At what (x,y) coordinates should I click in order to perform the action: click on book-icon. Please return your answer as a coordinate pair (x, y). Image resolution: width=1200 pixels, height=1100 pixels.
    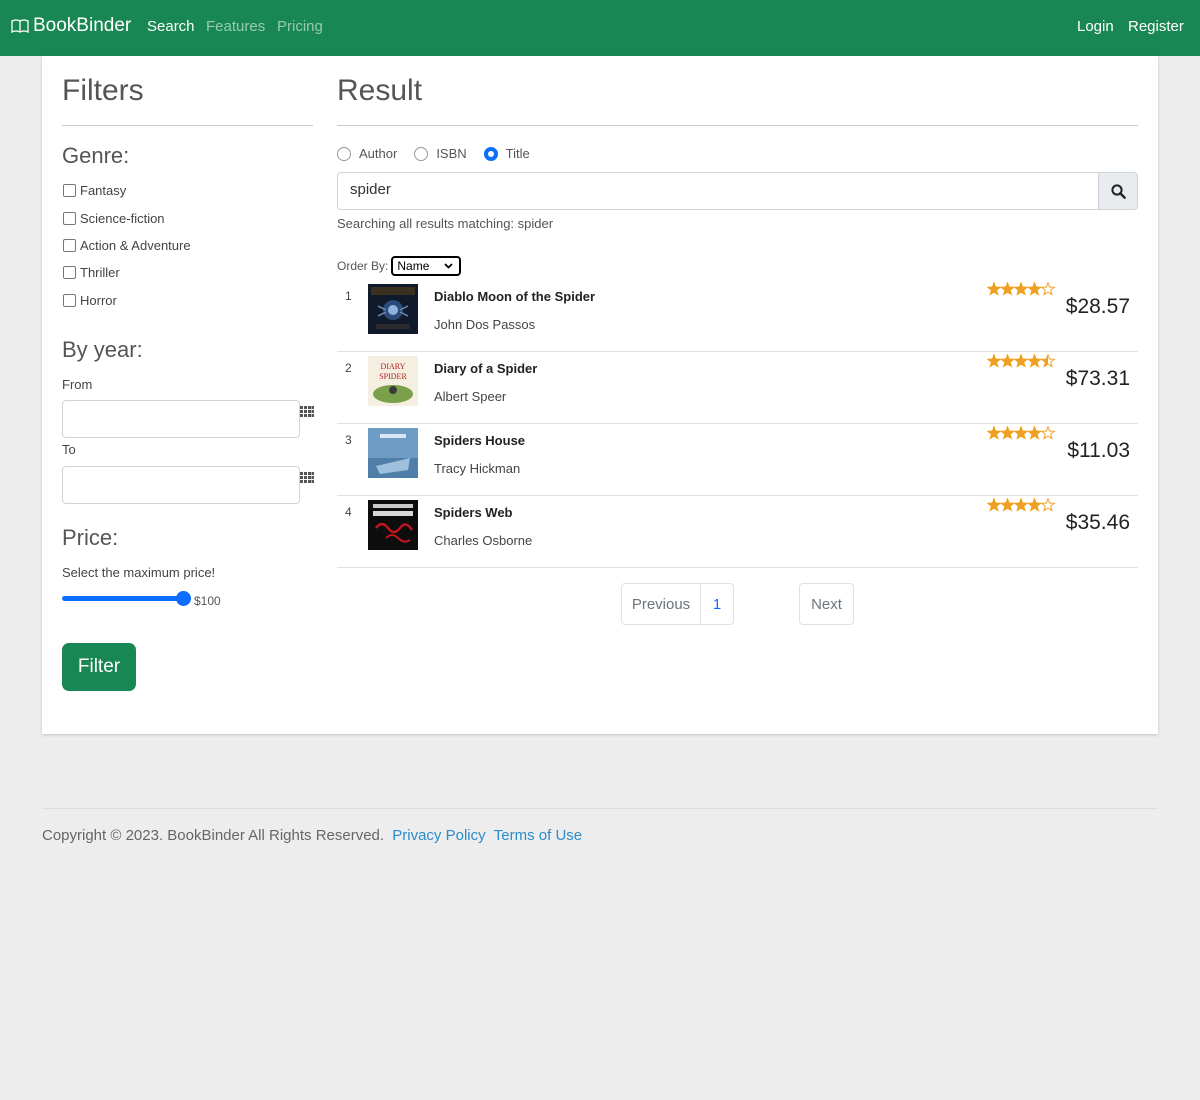
    Looking at the image, I should click on (20, 26).